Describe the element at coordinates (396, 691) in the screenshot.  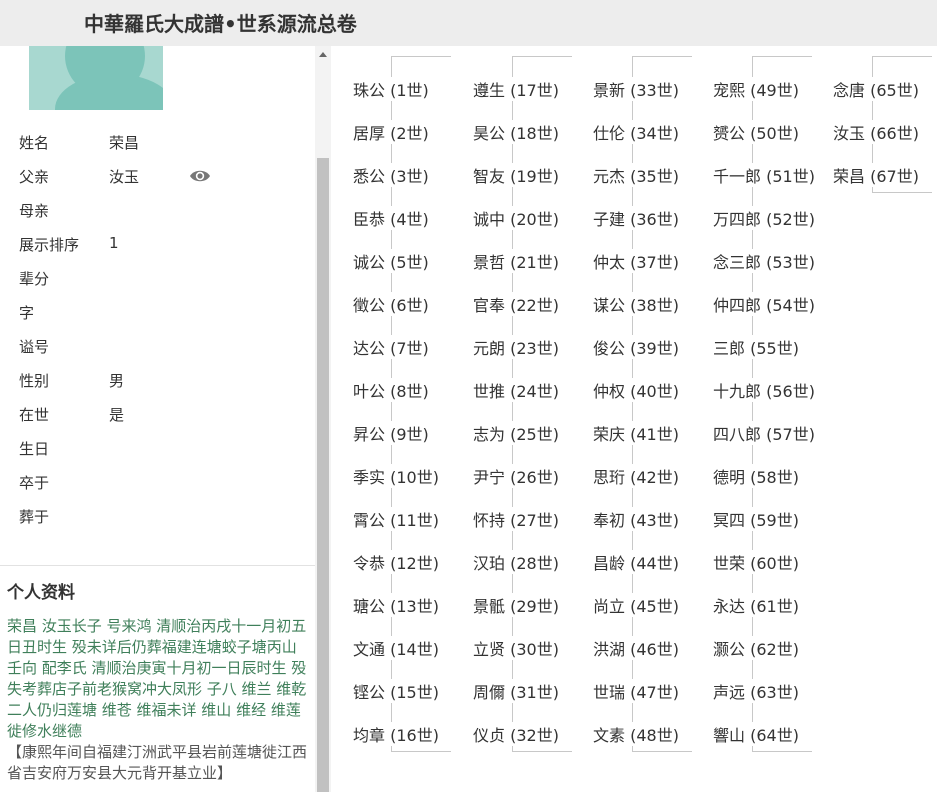
I see `generation-link: 铿公 (15世)` at that location.